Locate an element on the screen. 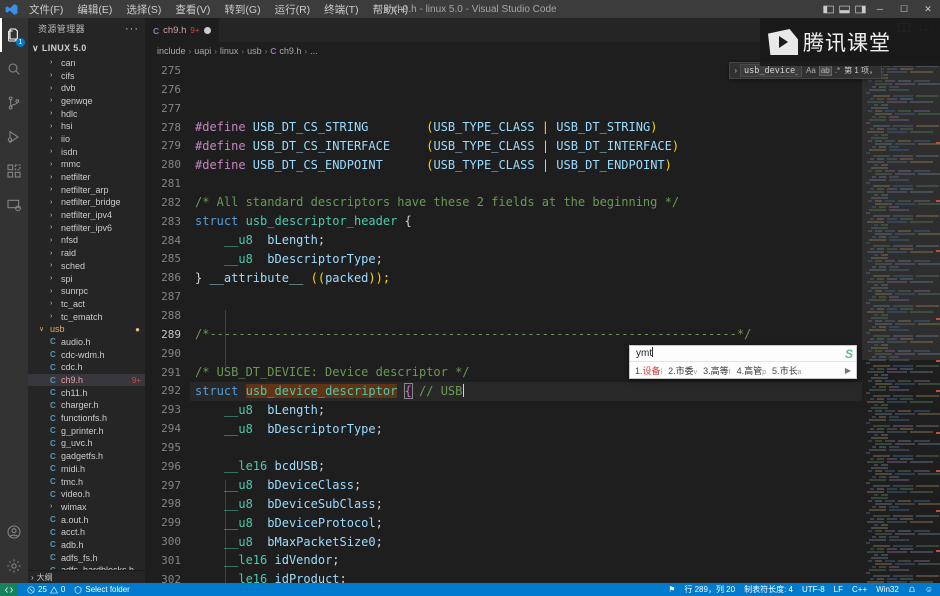 This screenshot has height=596, width=940. tree-item-netfilter-arp: › netfilter_arp is located at coordinates (86, 189).